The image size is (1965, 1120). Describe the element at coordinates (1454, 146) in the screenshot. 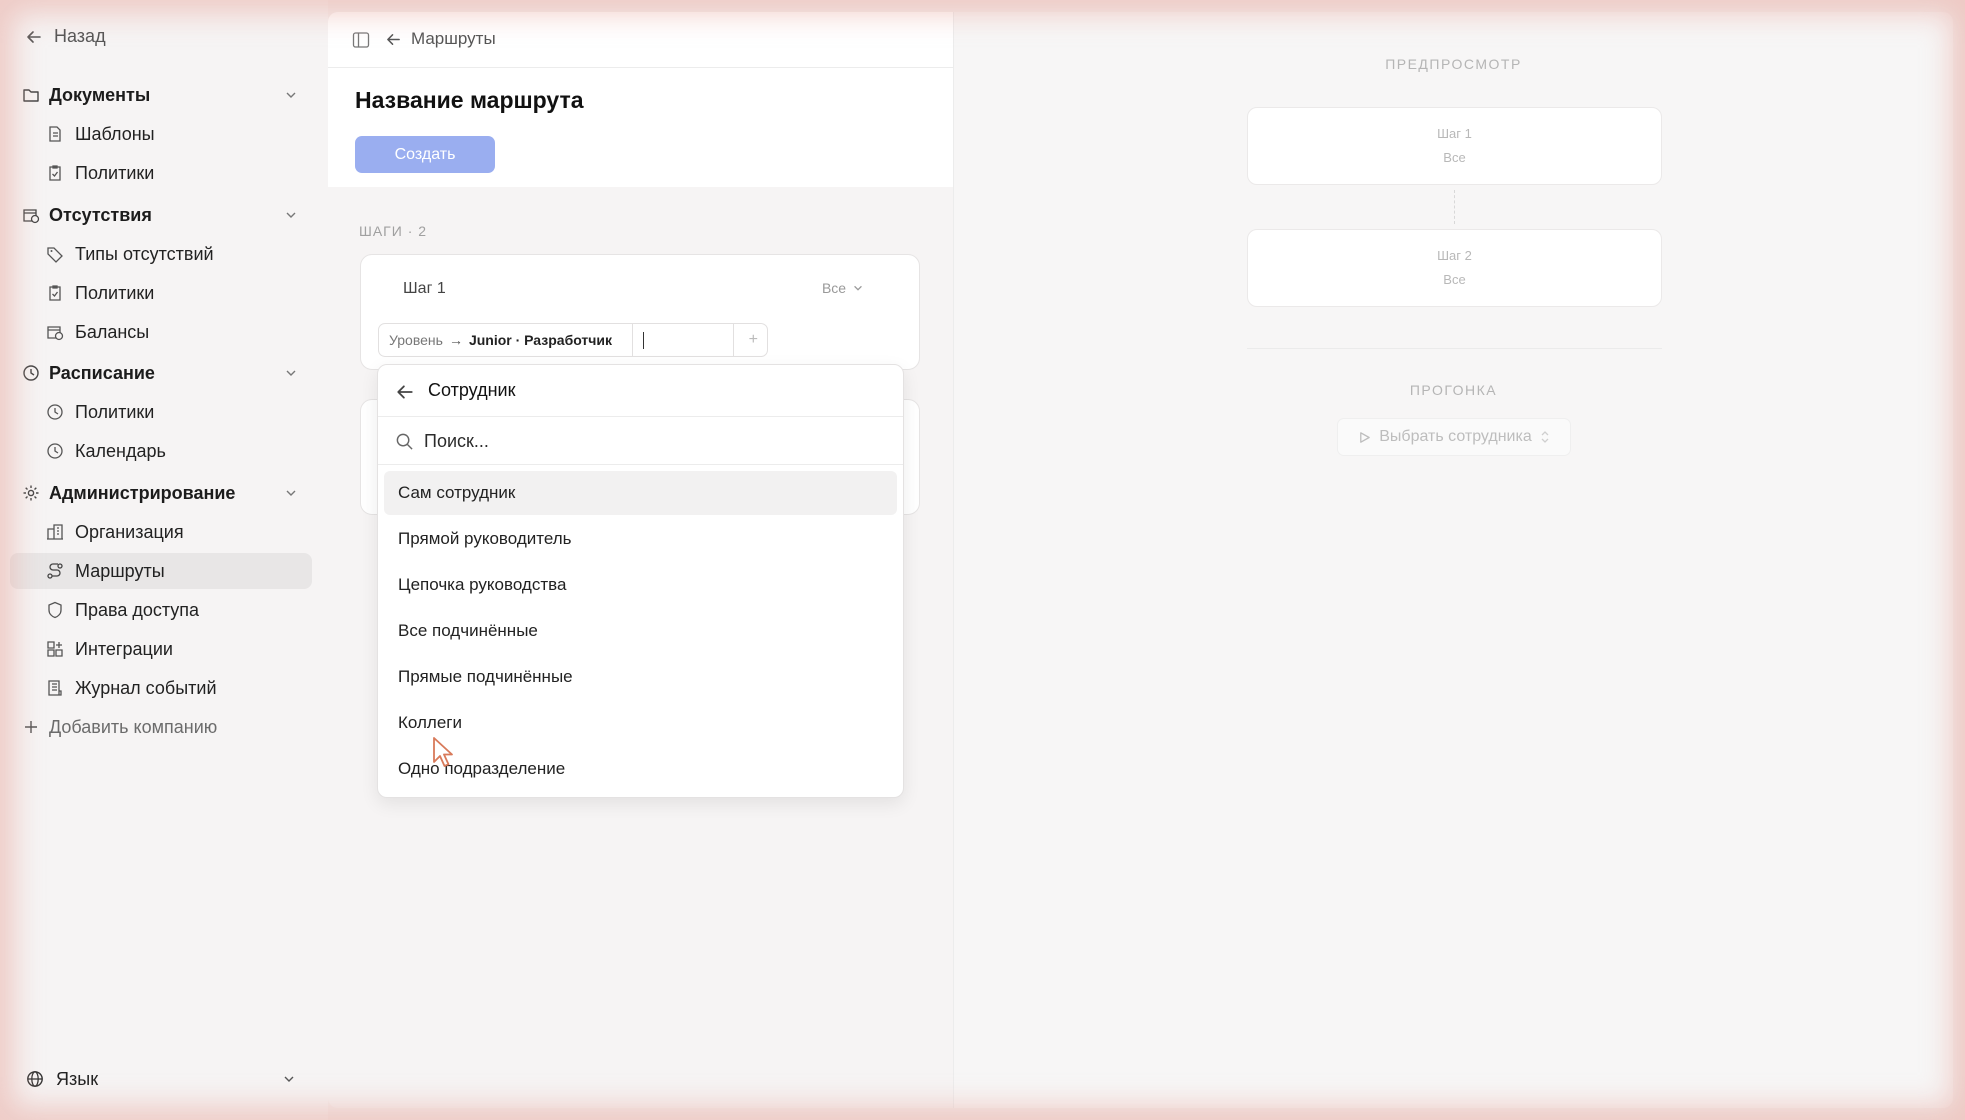

I see `preview-step-card: Шаг 1 Все` at that location.